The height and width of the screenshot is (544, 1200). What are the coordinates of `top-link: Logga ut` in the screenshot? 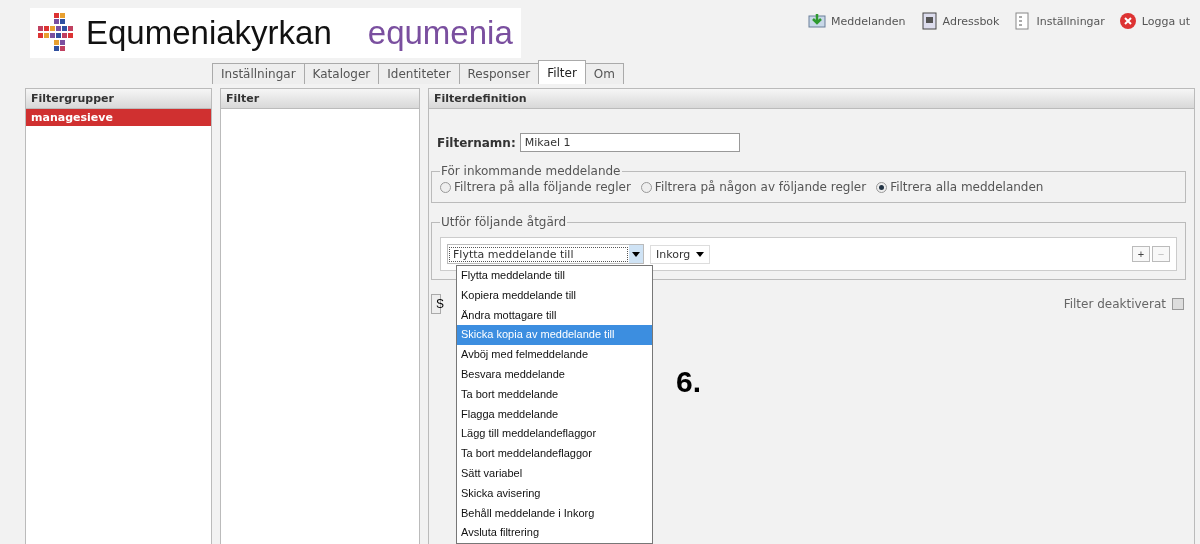 It's located at (1154, 21).